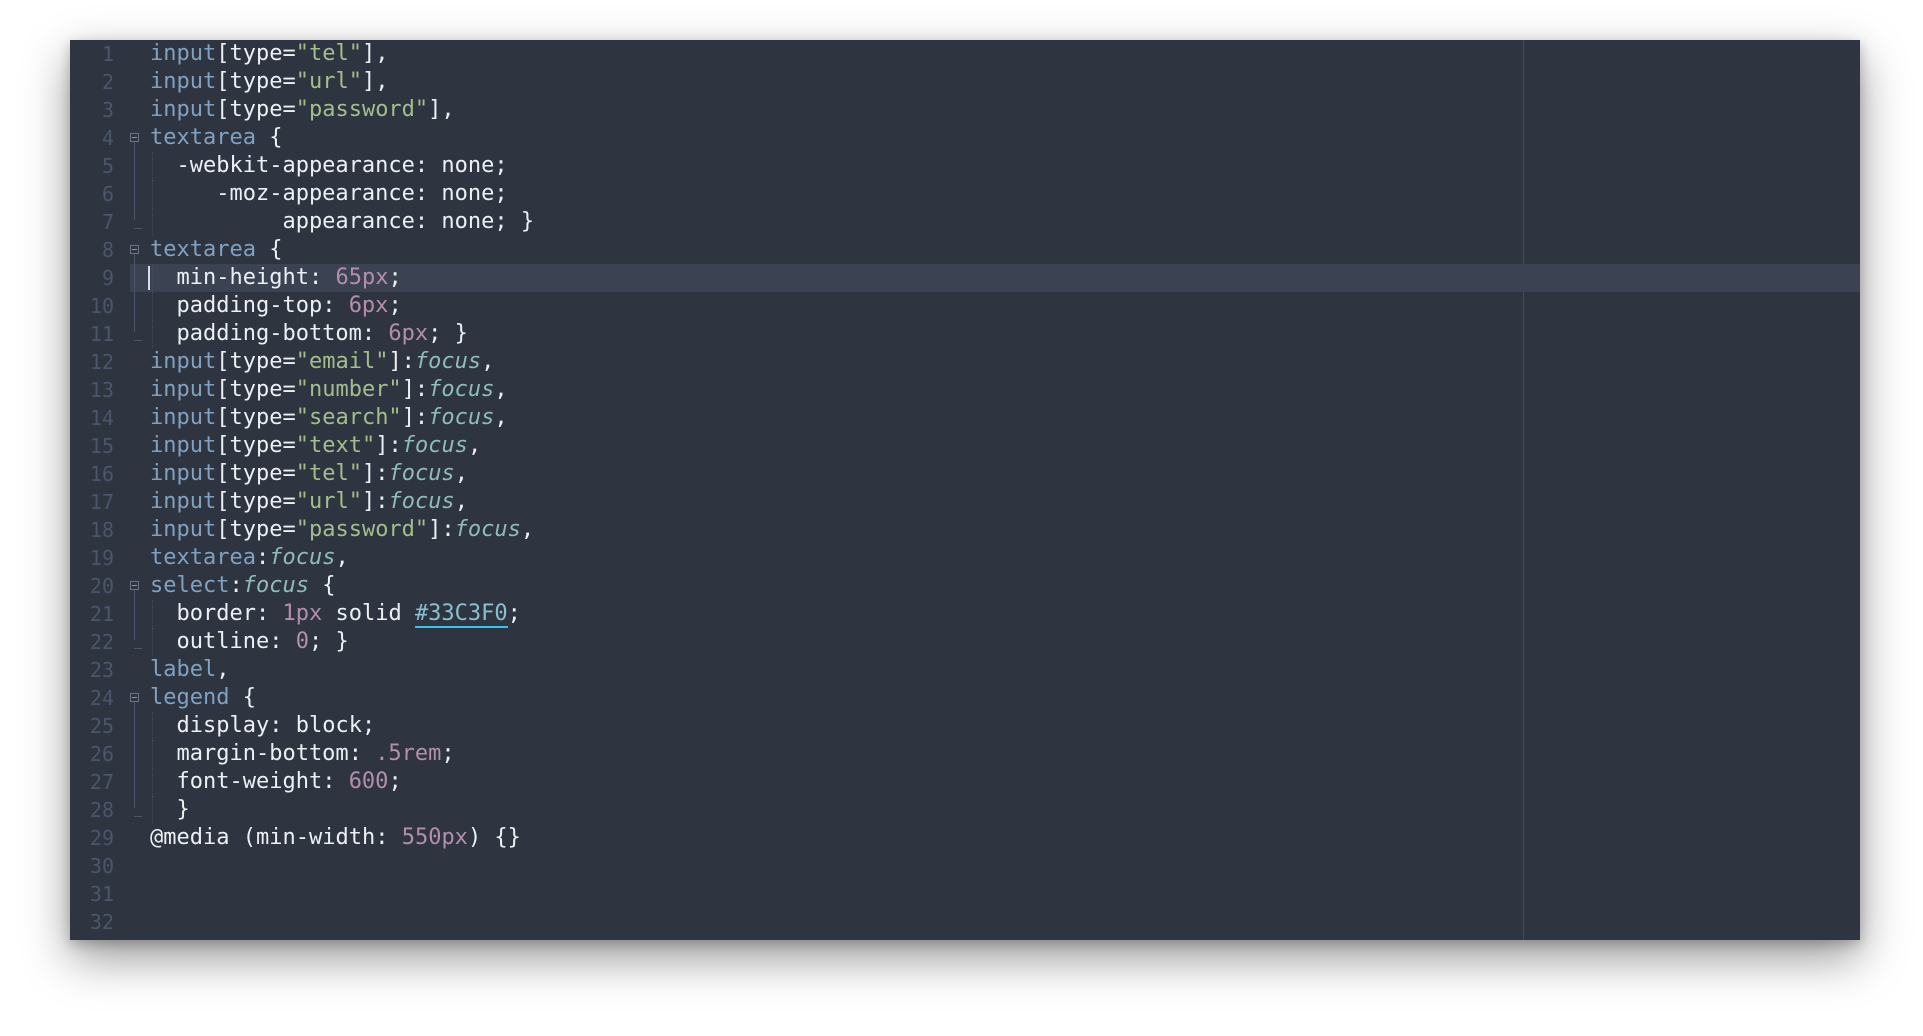 The width and height of the screenshot is (1923, 1036). What do you see at coordinates (107, 194) in the screenshot?
I see `line-number: 6` at bounding box center [107, 194].